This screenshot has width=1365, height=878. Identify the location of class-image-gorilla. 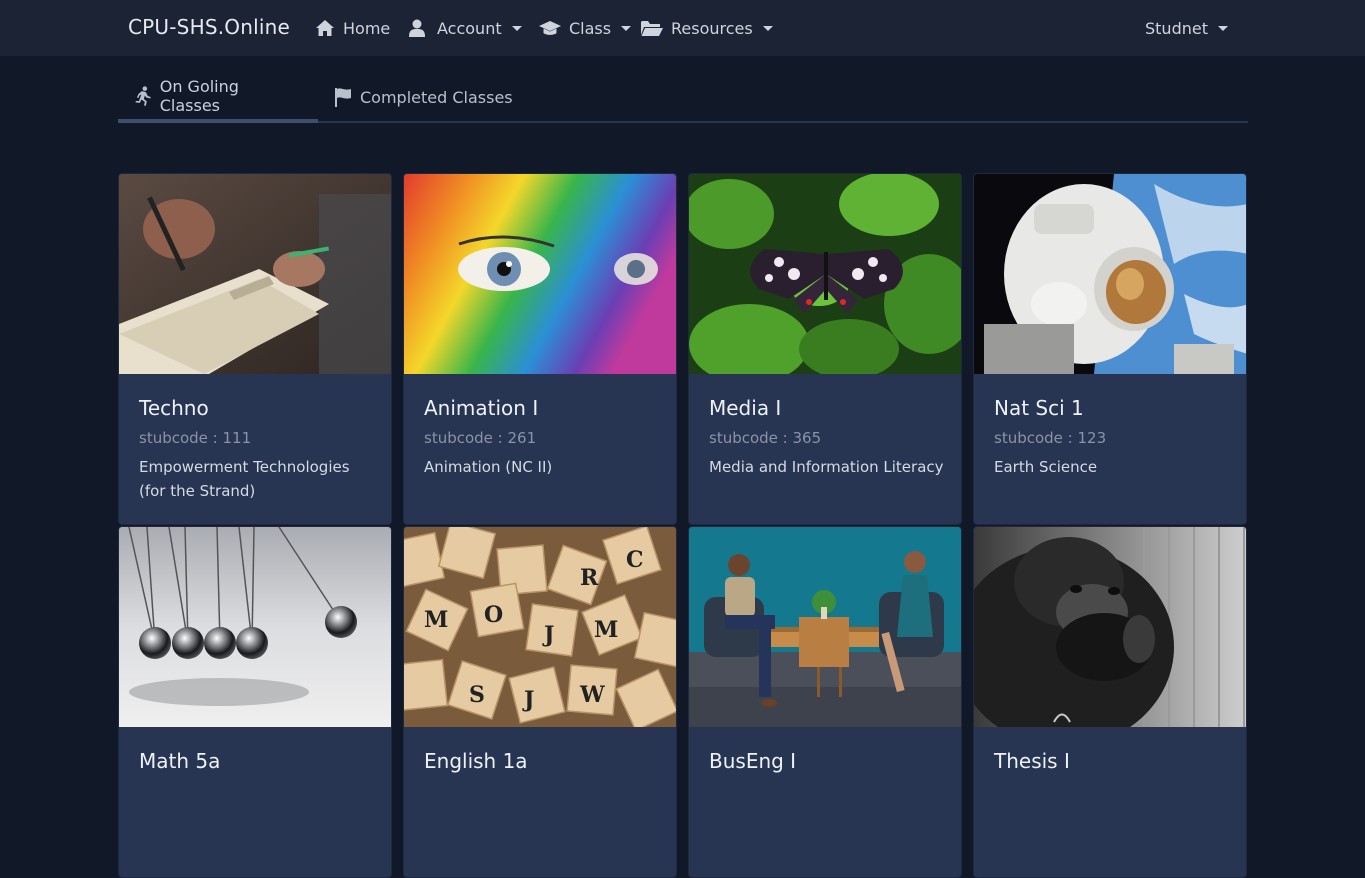
(1110, 627).